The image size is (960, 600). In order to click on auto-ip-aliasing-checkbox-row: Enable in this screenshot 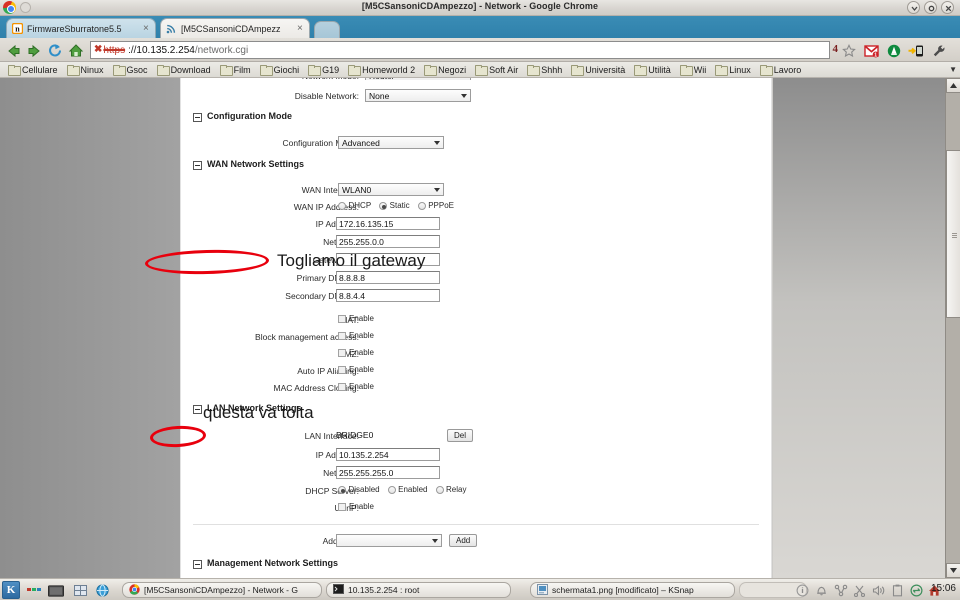, I will do `click(356, 369)`.